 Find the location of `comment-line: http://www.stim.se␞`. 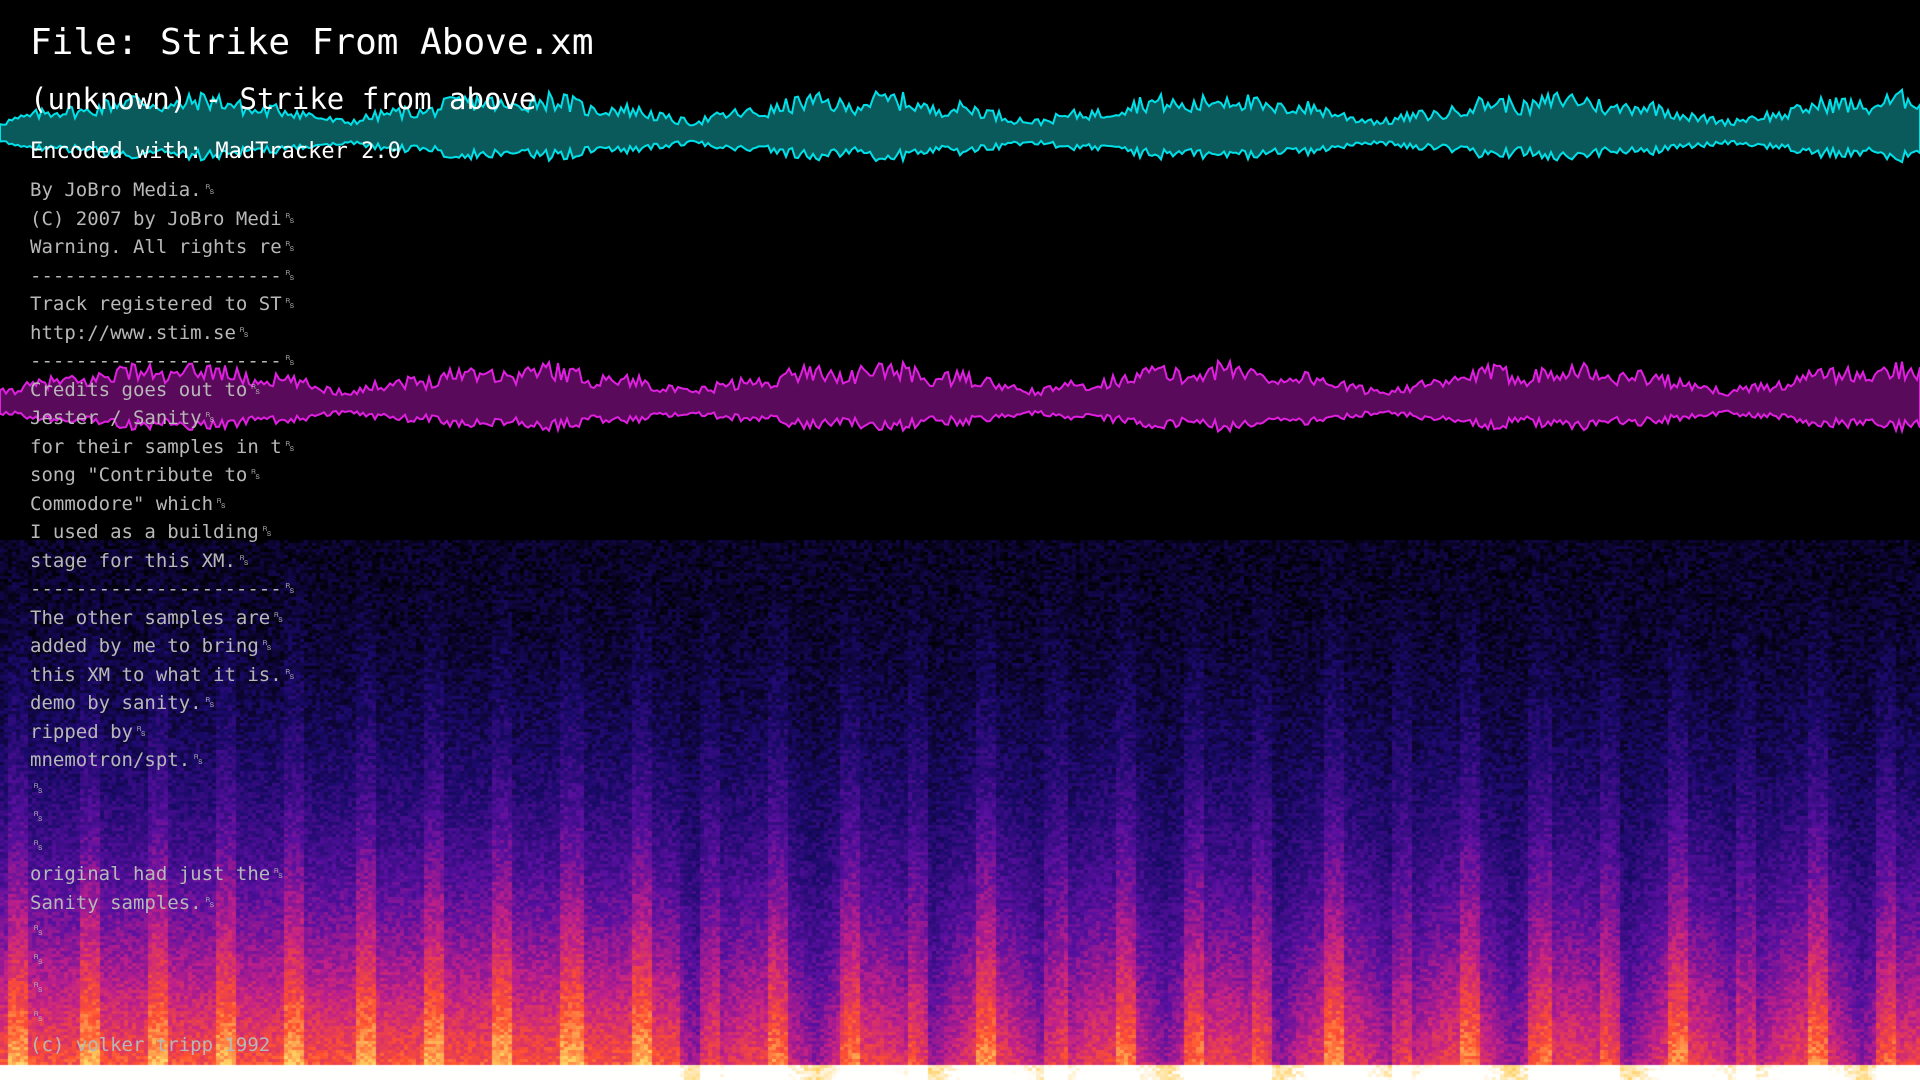

comment-line: http://www.stim.se␞ is located at coordinates (141, 332).